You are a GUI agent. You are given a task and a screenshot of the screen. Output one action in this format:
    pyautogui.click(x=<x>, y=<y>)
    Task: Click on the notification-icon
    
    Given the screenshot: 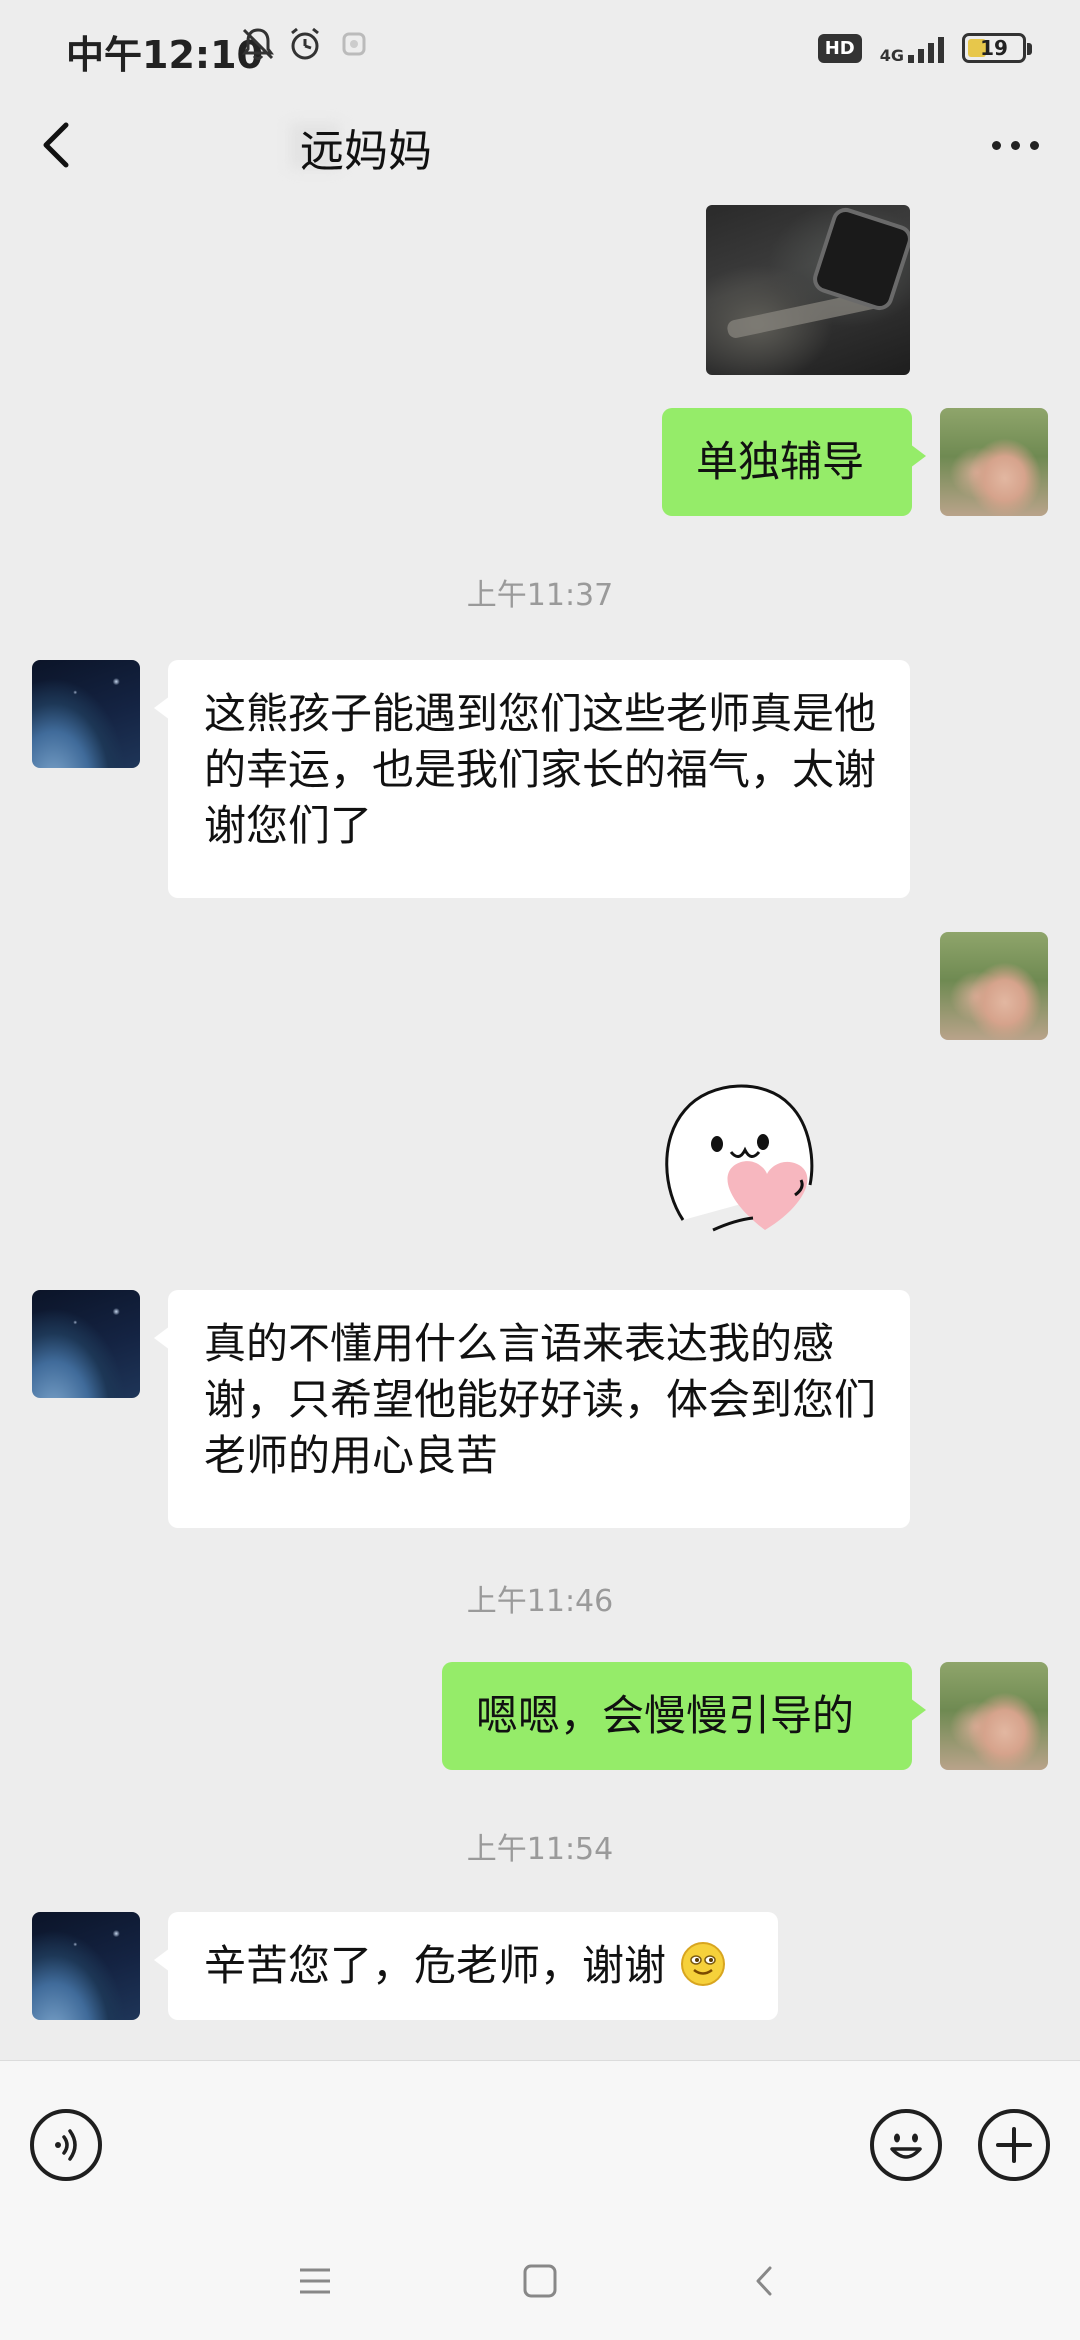 What is the action you would take?
    pyautogui.click(x=354, y=44)
    